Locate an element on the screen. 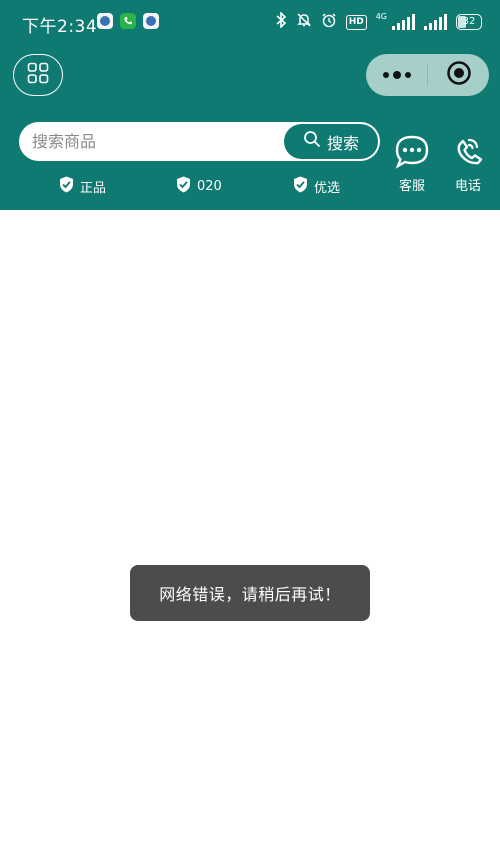  badge-label: 优选 is located at coordinates (327, 188).